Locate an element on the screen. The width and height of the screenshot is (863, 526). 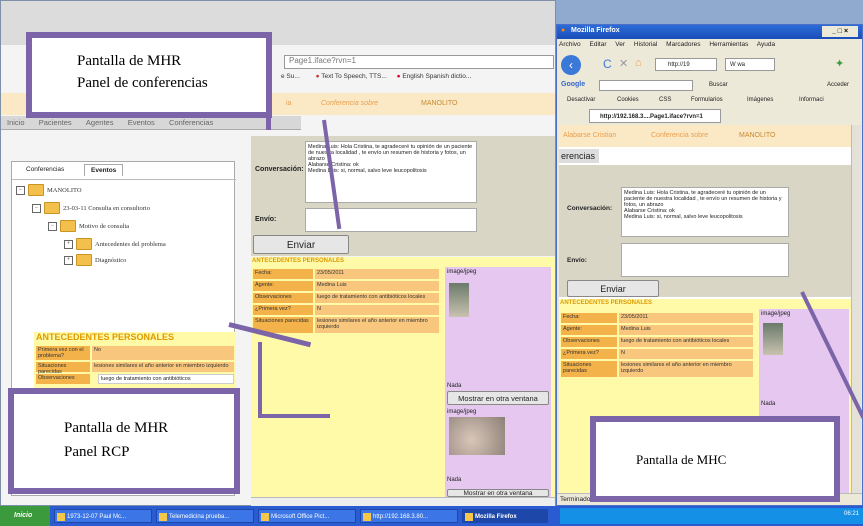
tree-node-motivo: − Motivo de consulta is located at coordinates (88, 226).